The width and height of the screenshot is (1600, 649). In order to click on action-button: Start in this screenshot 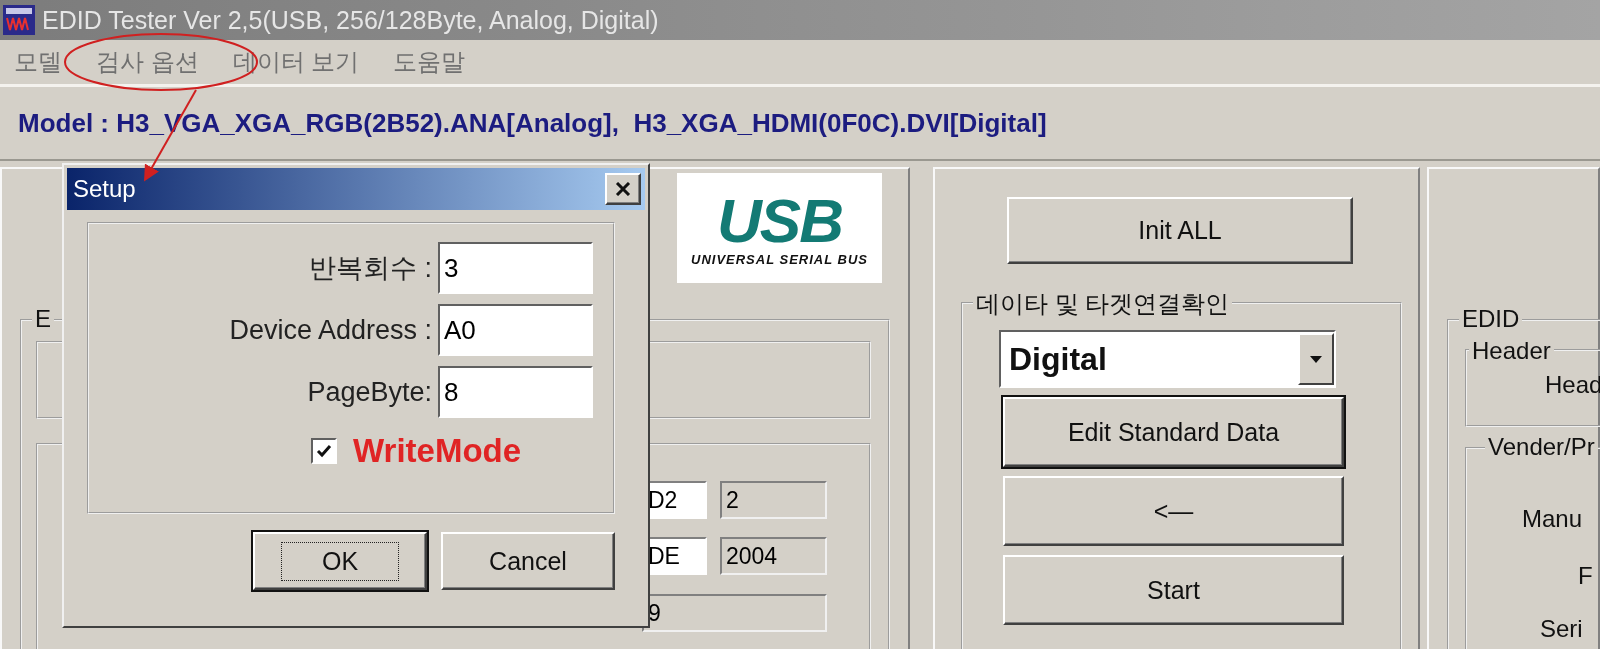, I will do `click(1173, 590)`.